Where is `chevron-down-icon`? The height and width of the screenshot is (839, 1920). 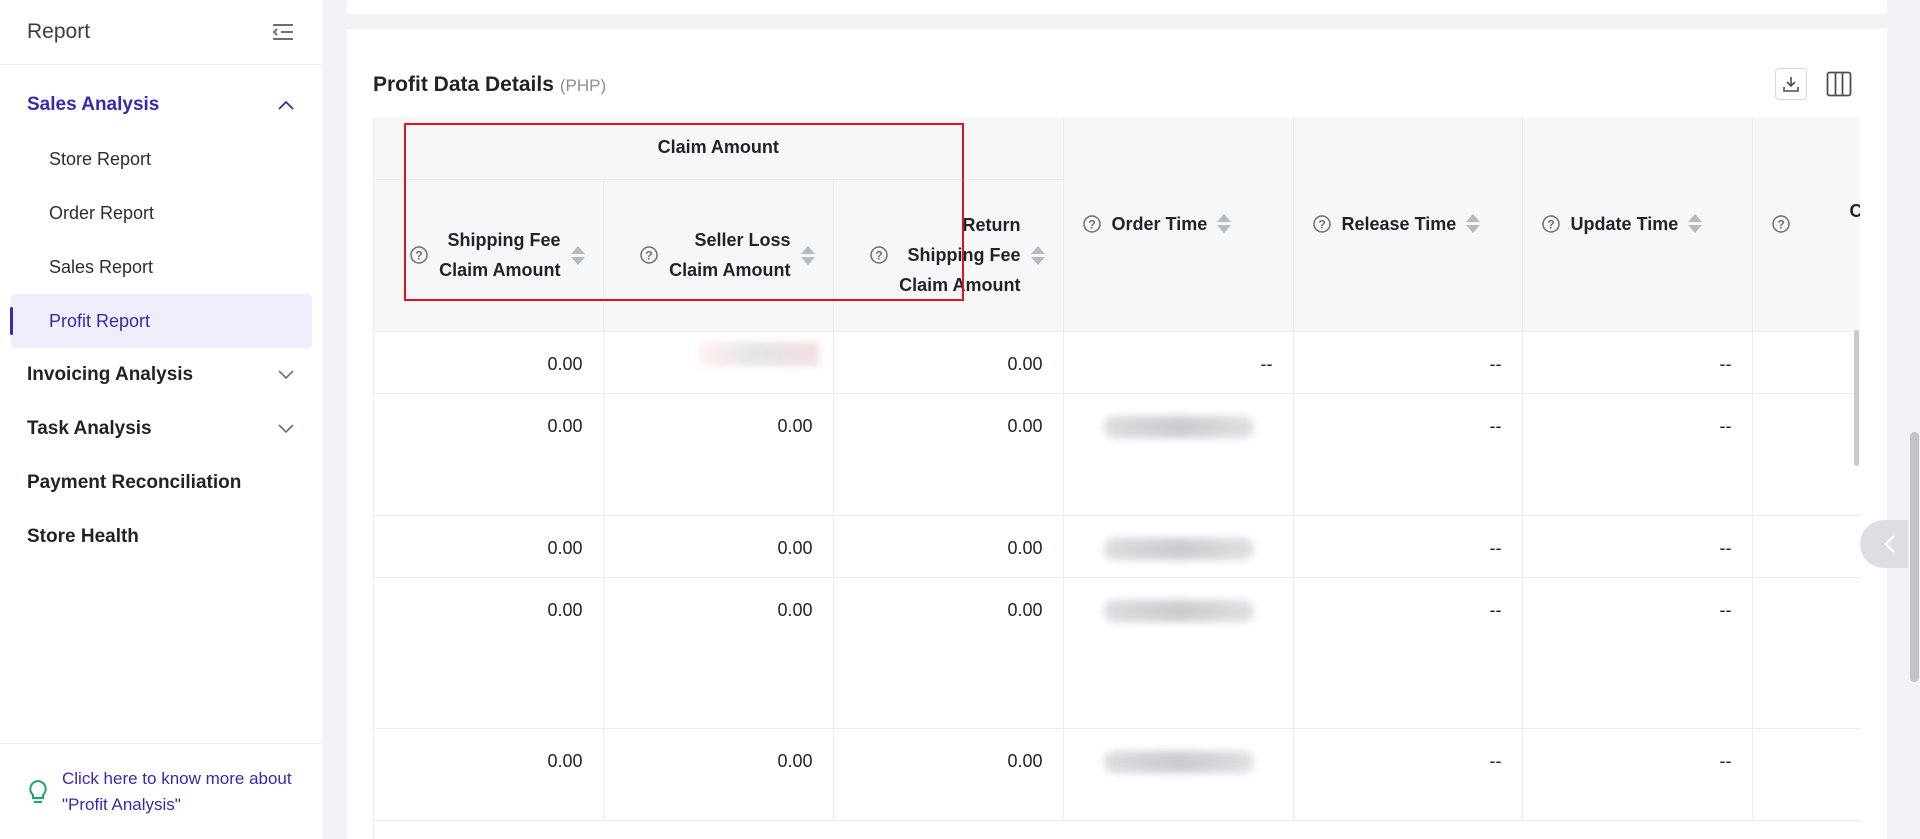
chevron-down-icon is located at coordinates (286, 429).